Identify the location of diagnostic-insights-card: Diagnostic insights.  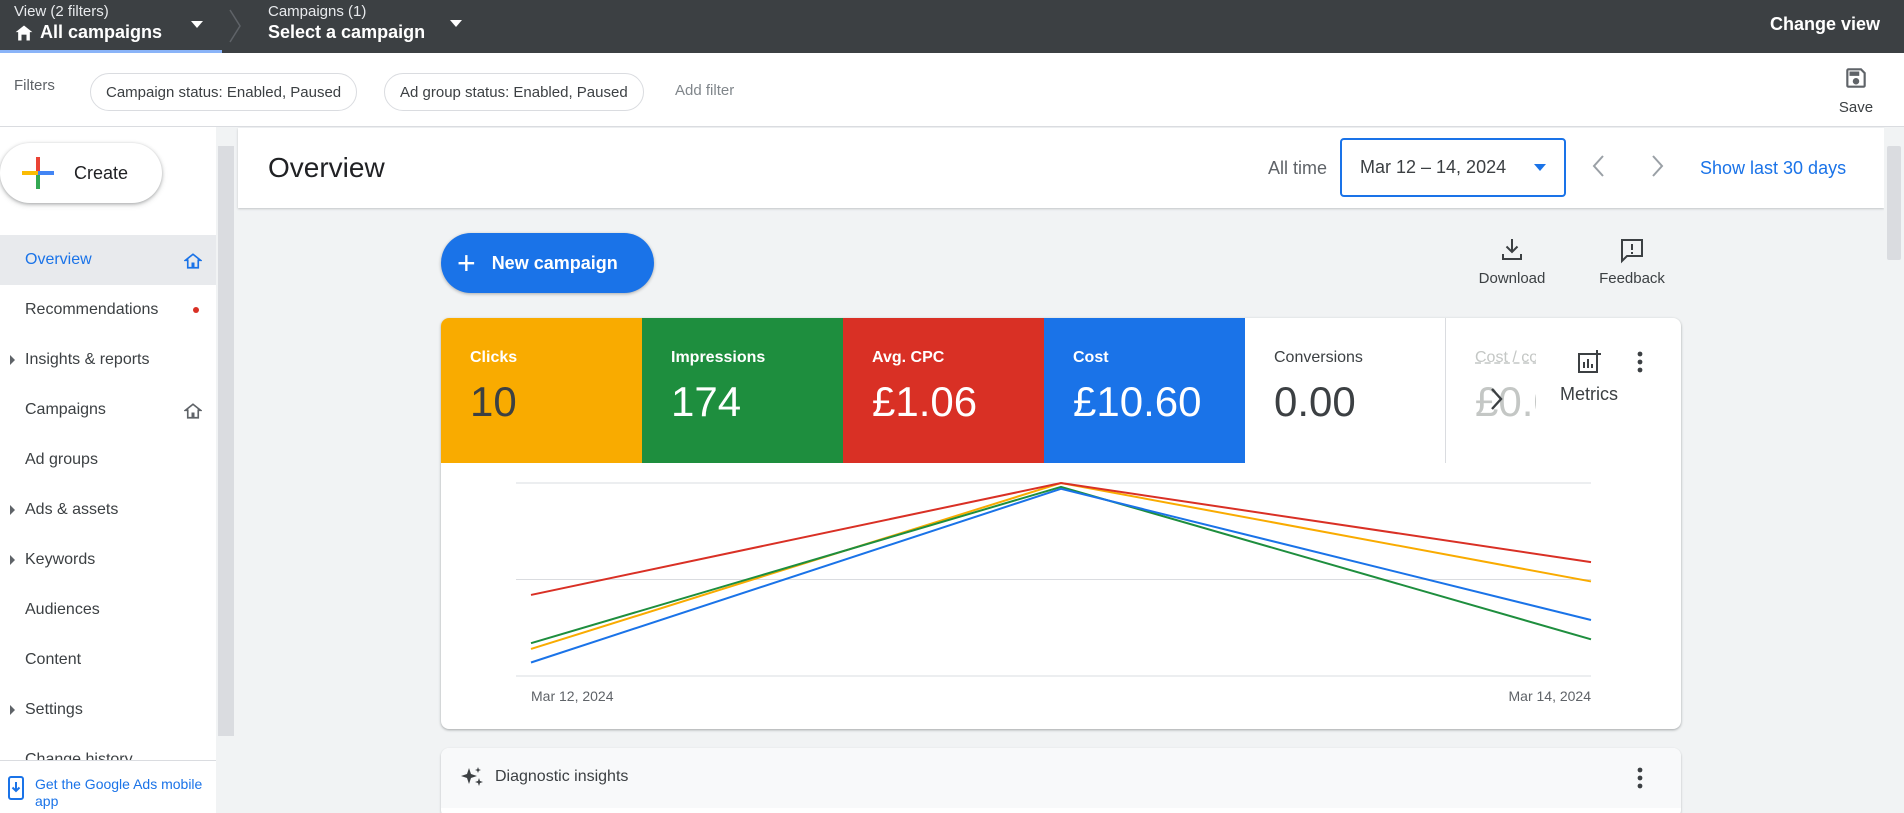
(1061, 780).